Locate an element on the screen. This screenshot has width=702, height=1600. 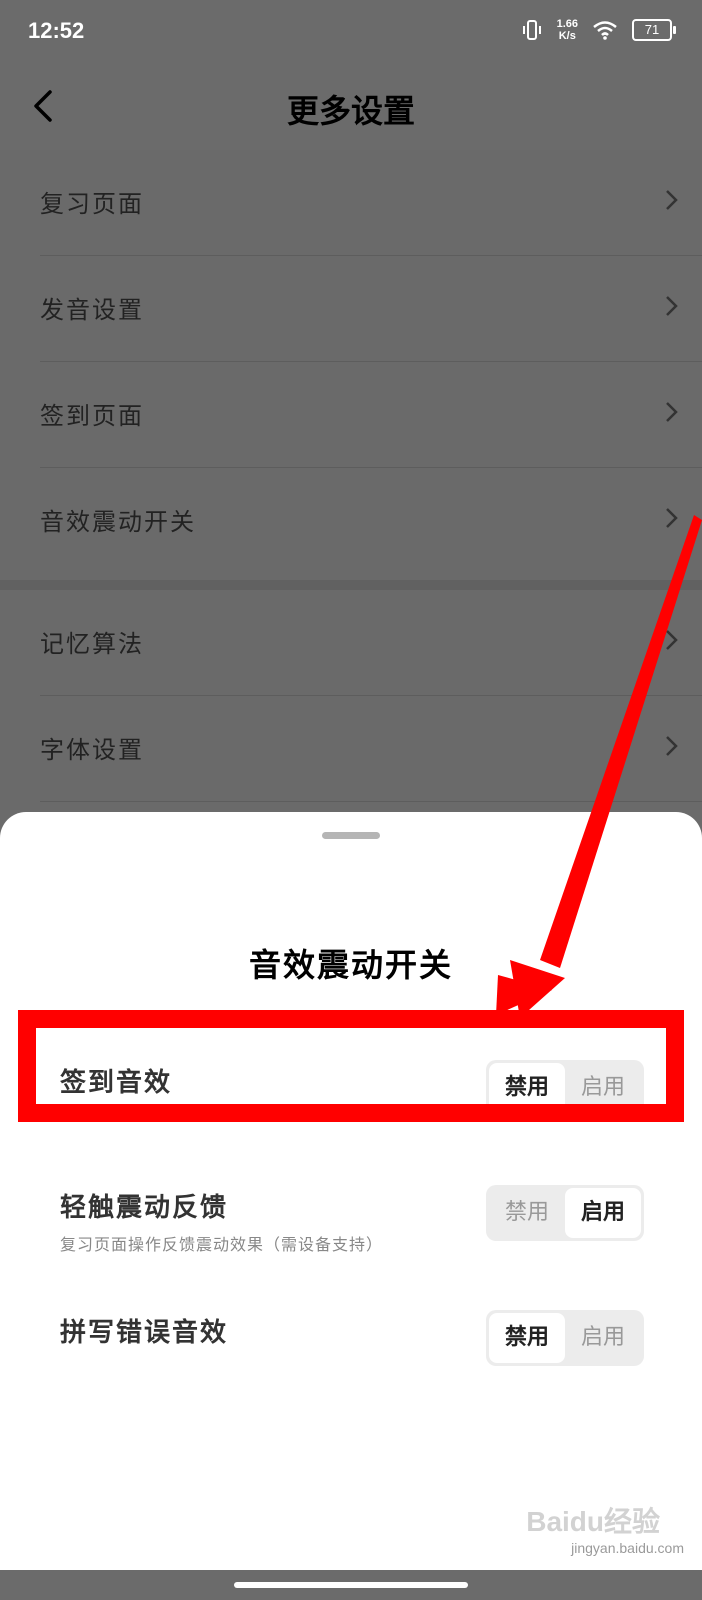
drag-handle is located at coordinates (351, 835).